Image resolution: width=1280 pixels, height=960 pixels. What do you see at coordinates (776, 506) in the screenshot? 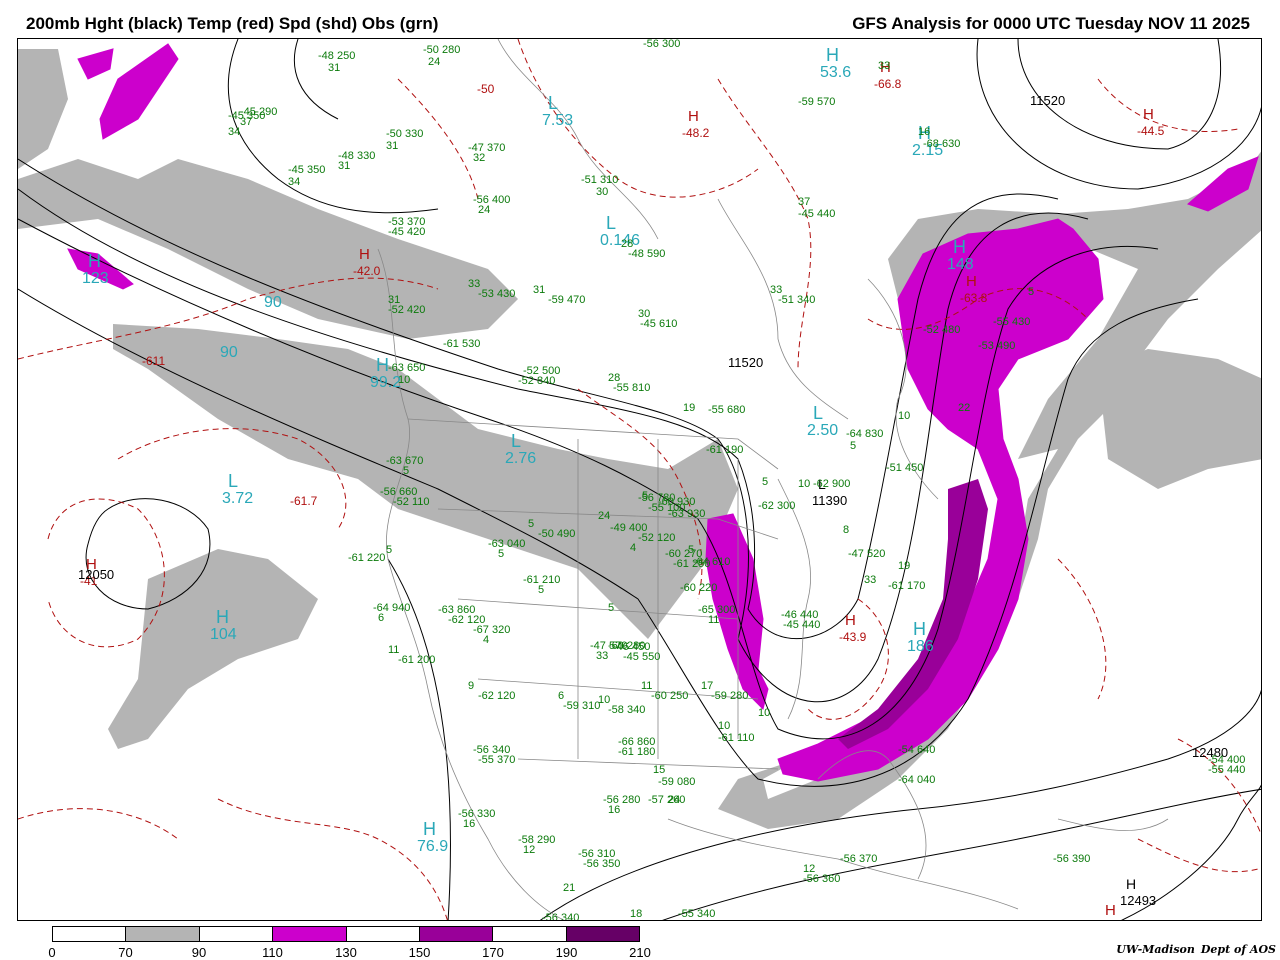
I see `station-obs: -62 300` at bounding box center [776, 506].